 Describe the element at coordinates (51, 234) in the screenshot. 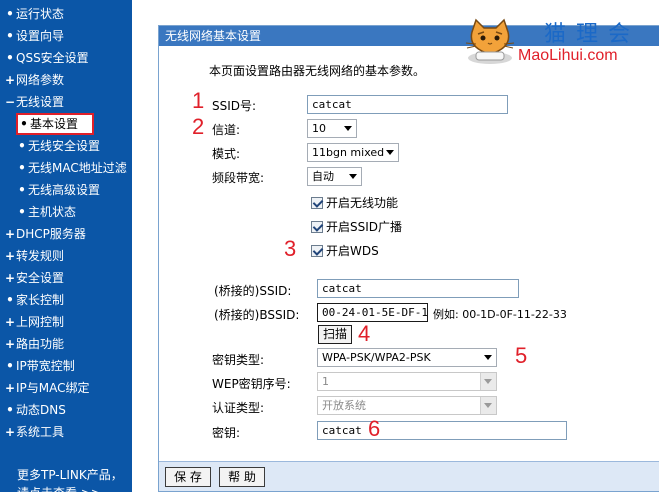

I see `sidebar-item-label: DHCP服务器` at that location.